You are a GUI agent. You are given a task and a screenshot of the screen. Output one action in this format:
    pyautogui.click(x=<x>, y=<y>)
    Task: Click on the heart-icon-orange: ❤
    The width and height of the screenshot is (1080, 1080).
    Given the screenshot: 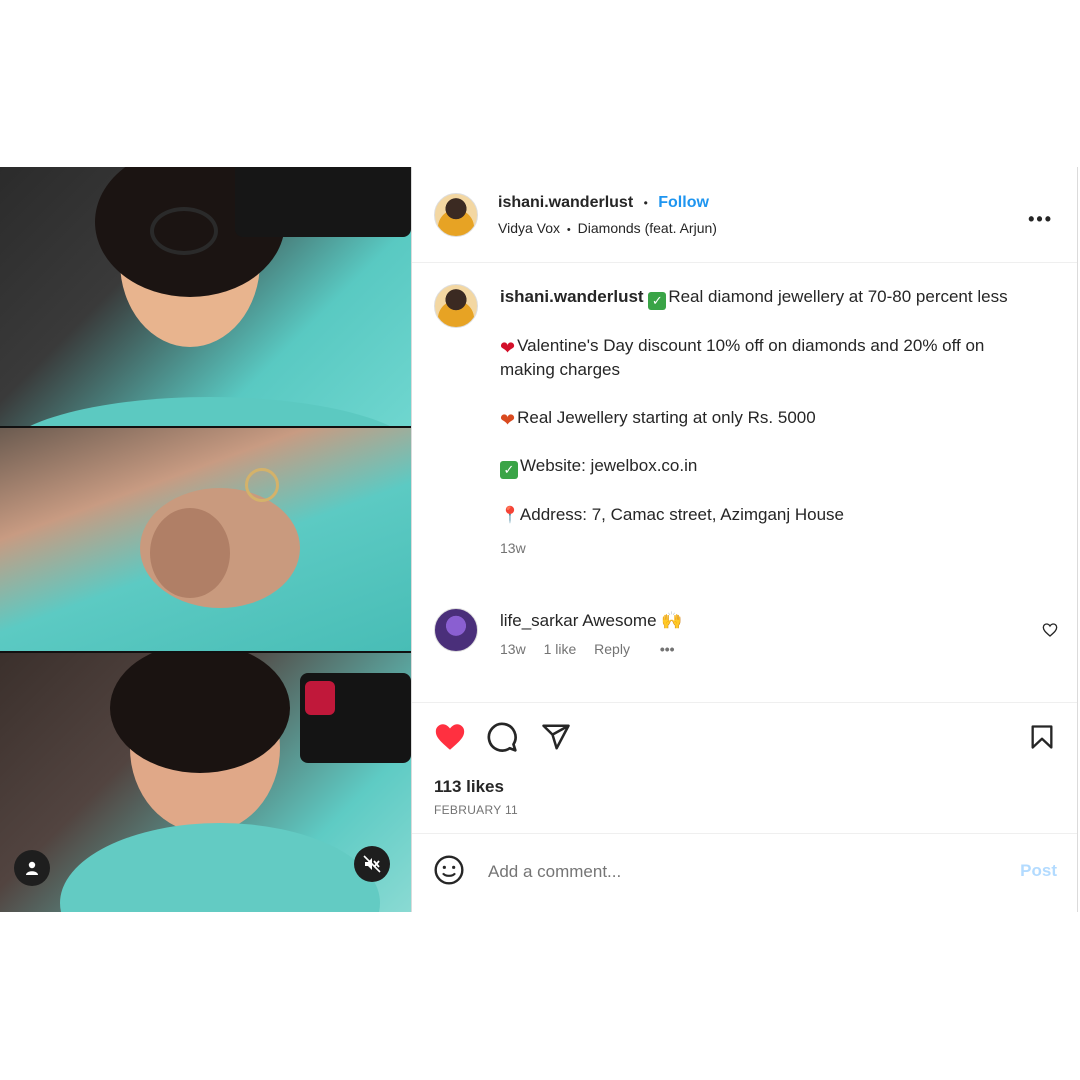 What is the action you would take?
    pyautogui.click(x=508, y=420)
    